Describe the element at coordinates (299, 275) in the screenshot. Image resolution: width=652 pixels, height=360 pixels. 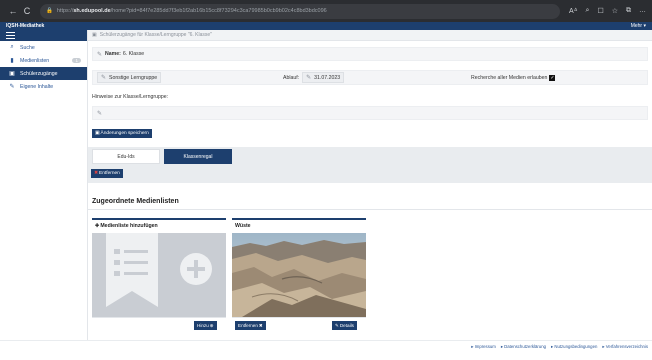
I see `desert-photo` at that location.